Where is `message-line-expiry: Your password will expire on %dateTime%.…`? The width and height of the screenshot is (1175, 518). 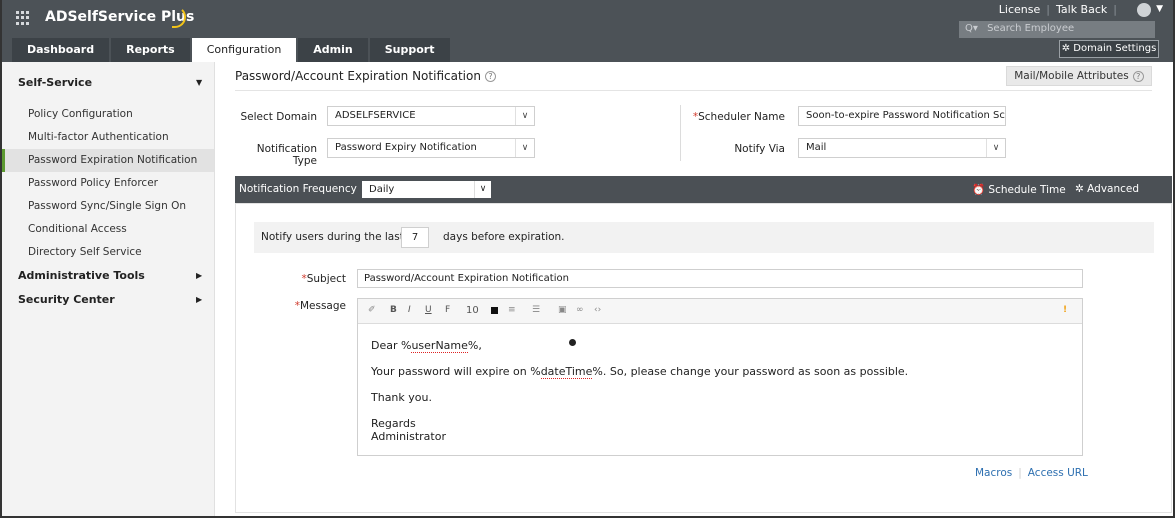
message-line-expiry: Your password will expire on %dateTime%.… is located at coordinates (640, 372).